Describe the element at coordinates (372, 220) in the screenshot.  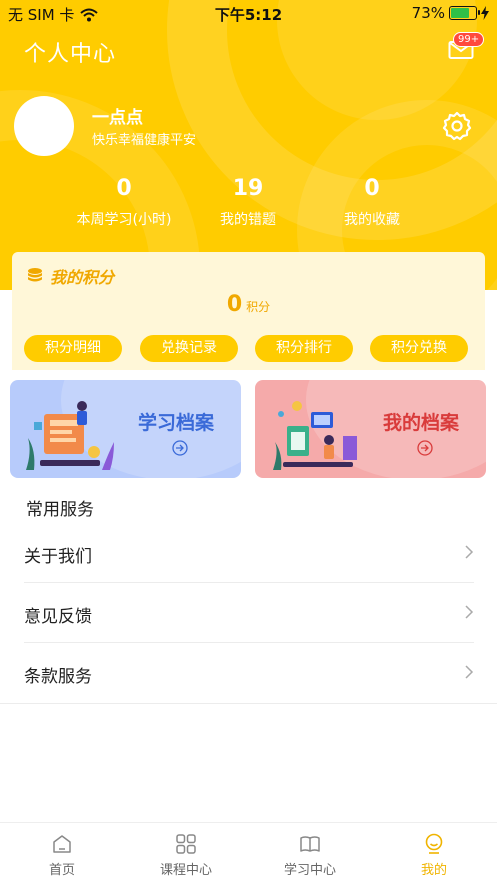
I see `stat-label: 我的收藏` at that location.